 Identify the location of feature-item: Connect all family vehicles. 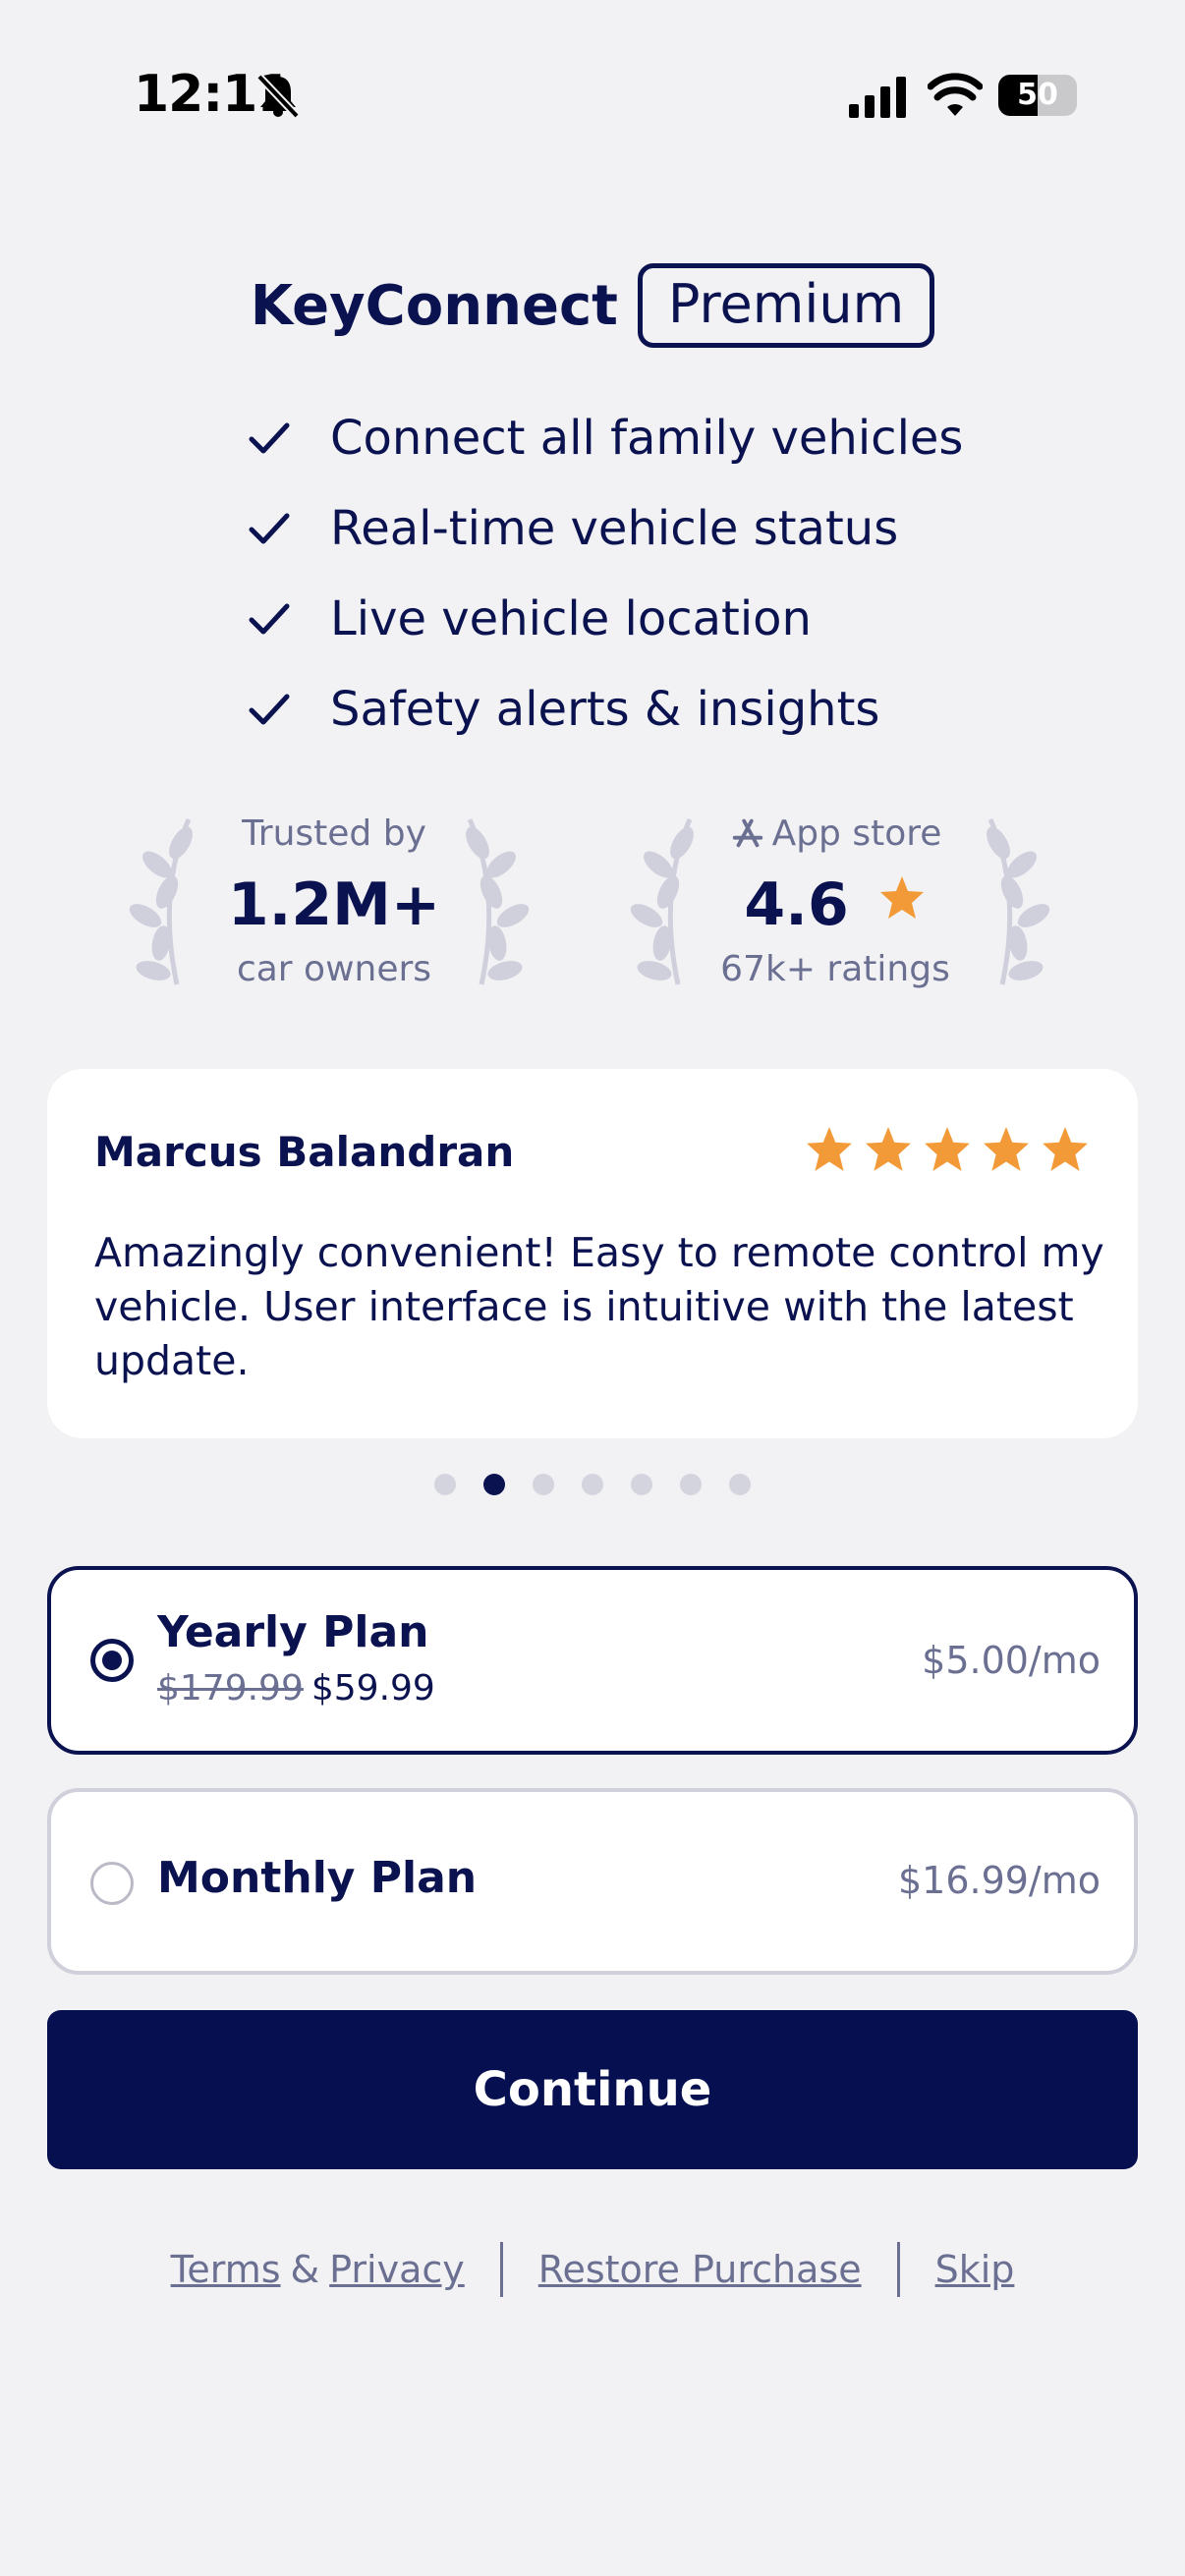
(604, 438).